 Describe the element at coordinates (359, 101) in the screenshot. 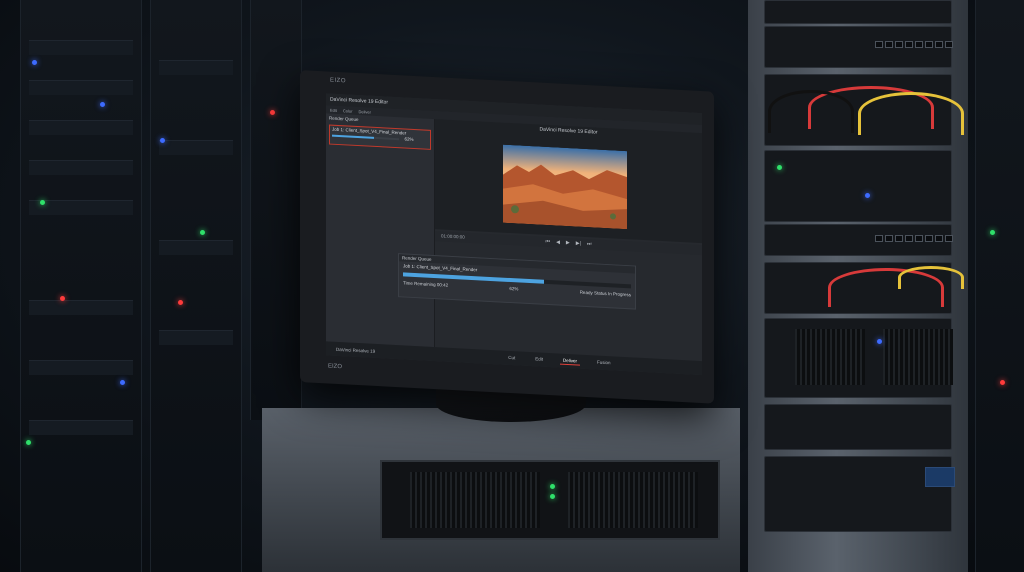

I see `window-title: DaVinci Resolve 19 Editor` at that location.